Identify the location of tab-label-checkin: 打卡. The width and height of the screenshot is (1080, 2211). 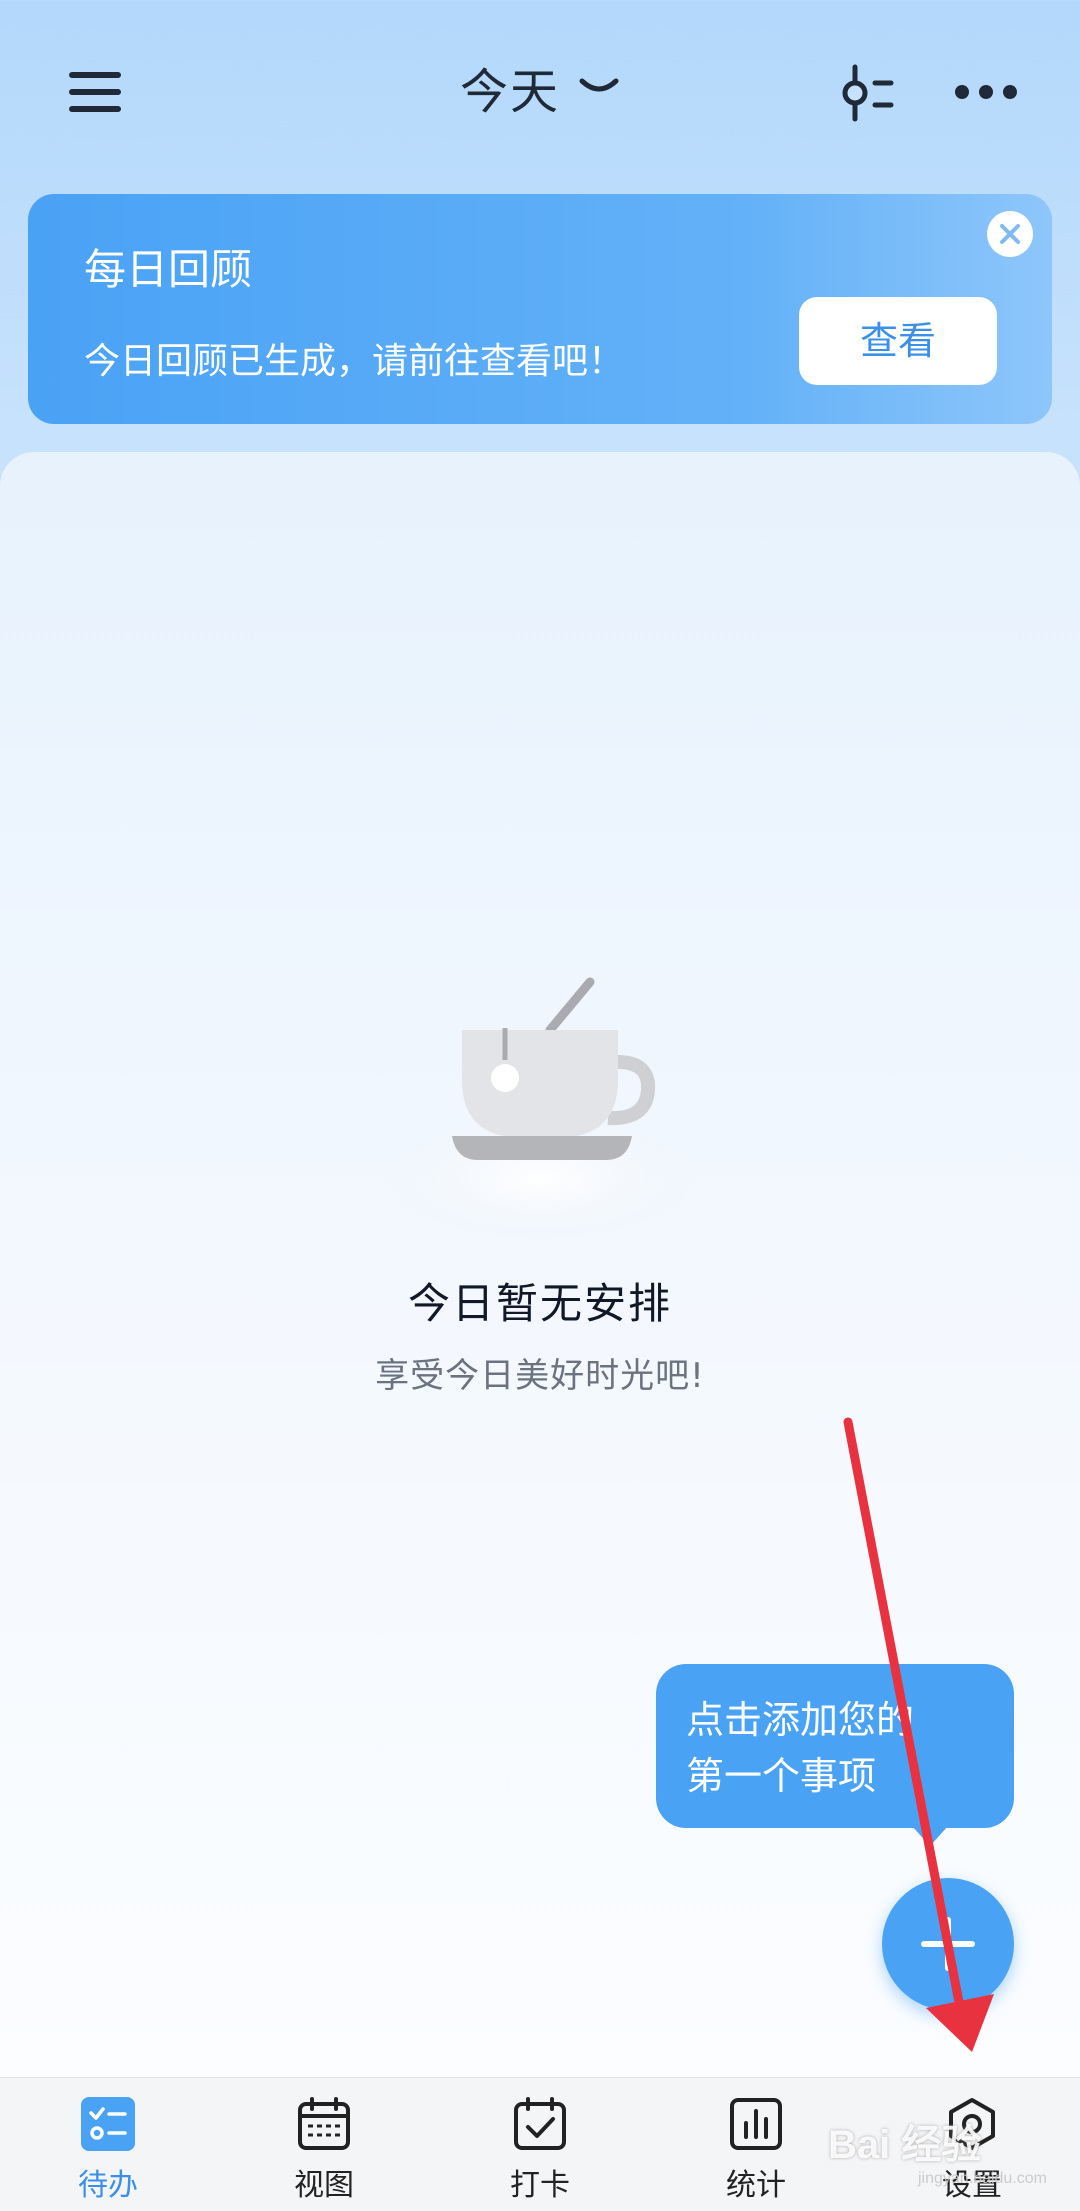
(540, 2185).